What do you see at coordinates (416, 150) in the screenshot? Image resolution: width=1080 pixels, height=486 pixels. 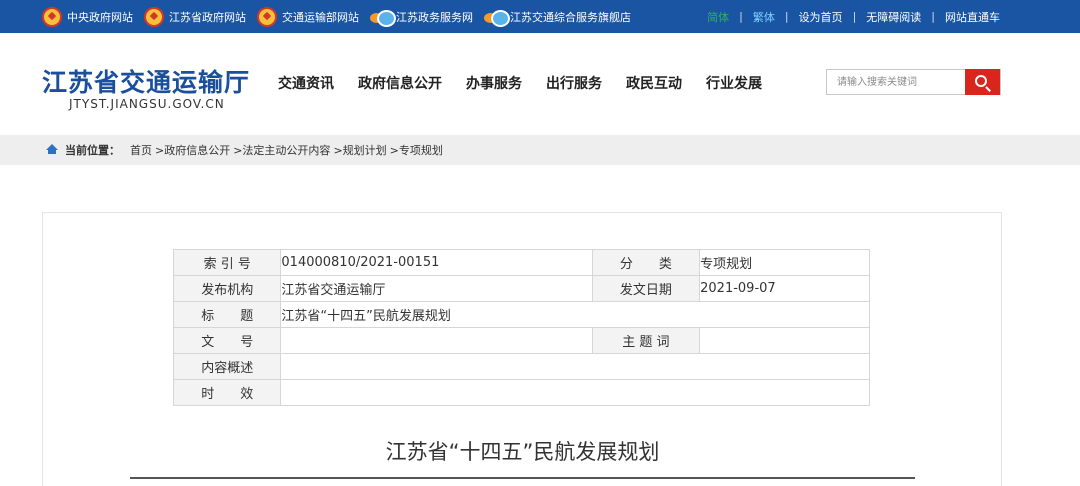 I see `breadcrumb-special-plans: >专项规划` at bounding box center [416, 150].